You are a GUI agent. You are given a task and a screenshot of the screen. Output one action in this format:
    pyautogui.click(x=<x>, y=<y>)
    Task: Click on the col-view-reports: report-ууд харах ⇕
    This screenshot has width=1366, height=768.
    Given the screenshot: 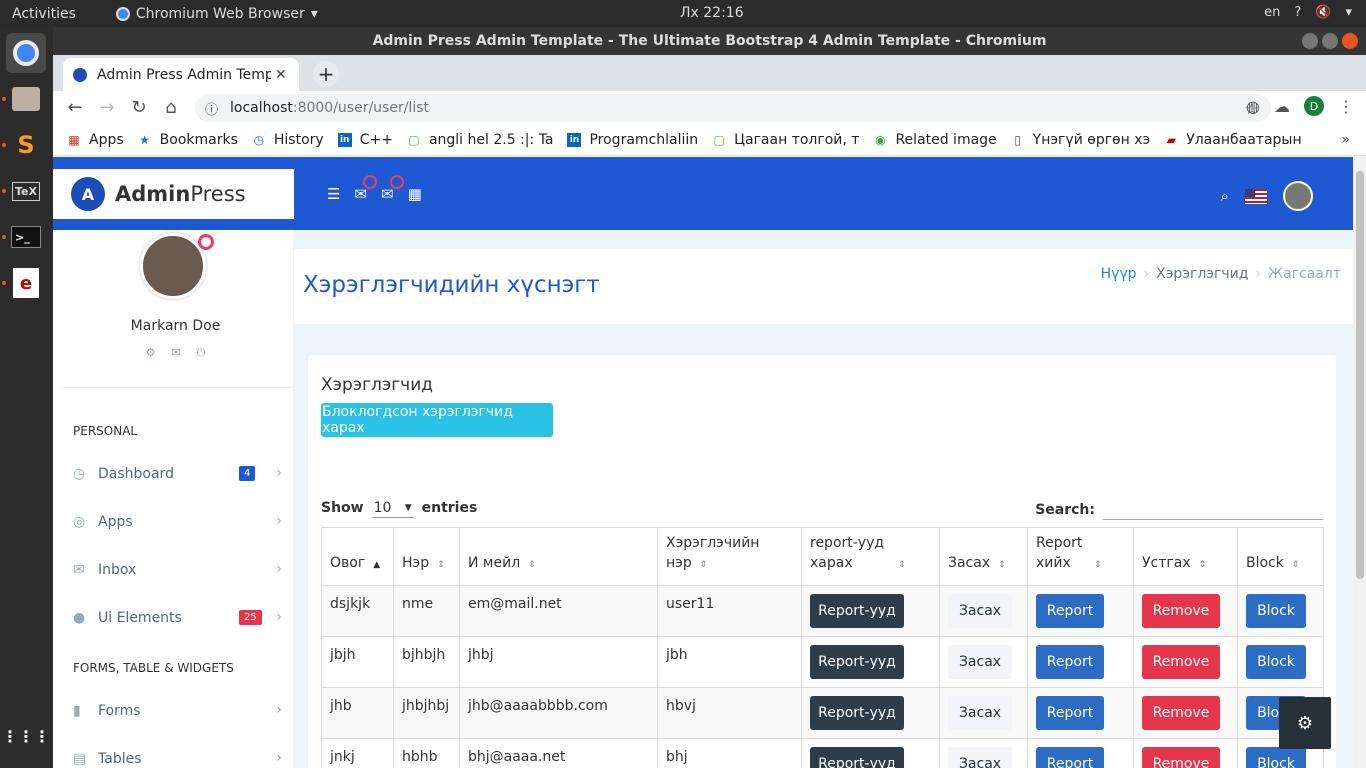 What is the action you would take?
    pyautogui.click(x=870, y=556)
    